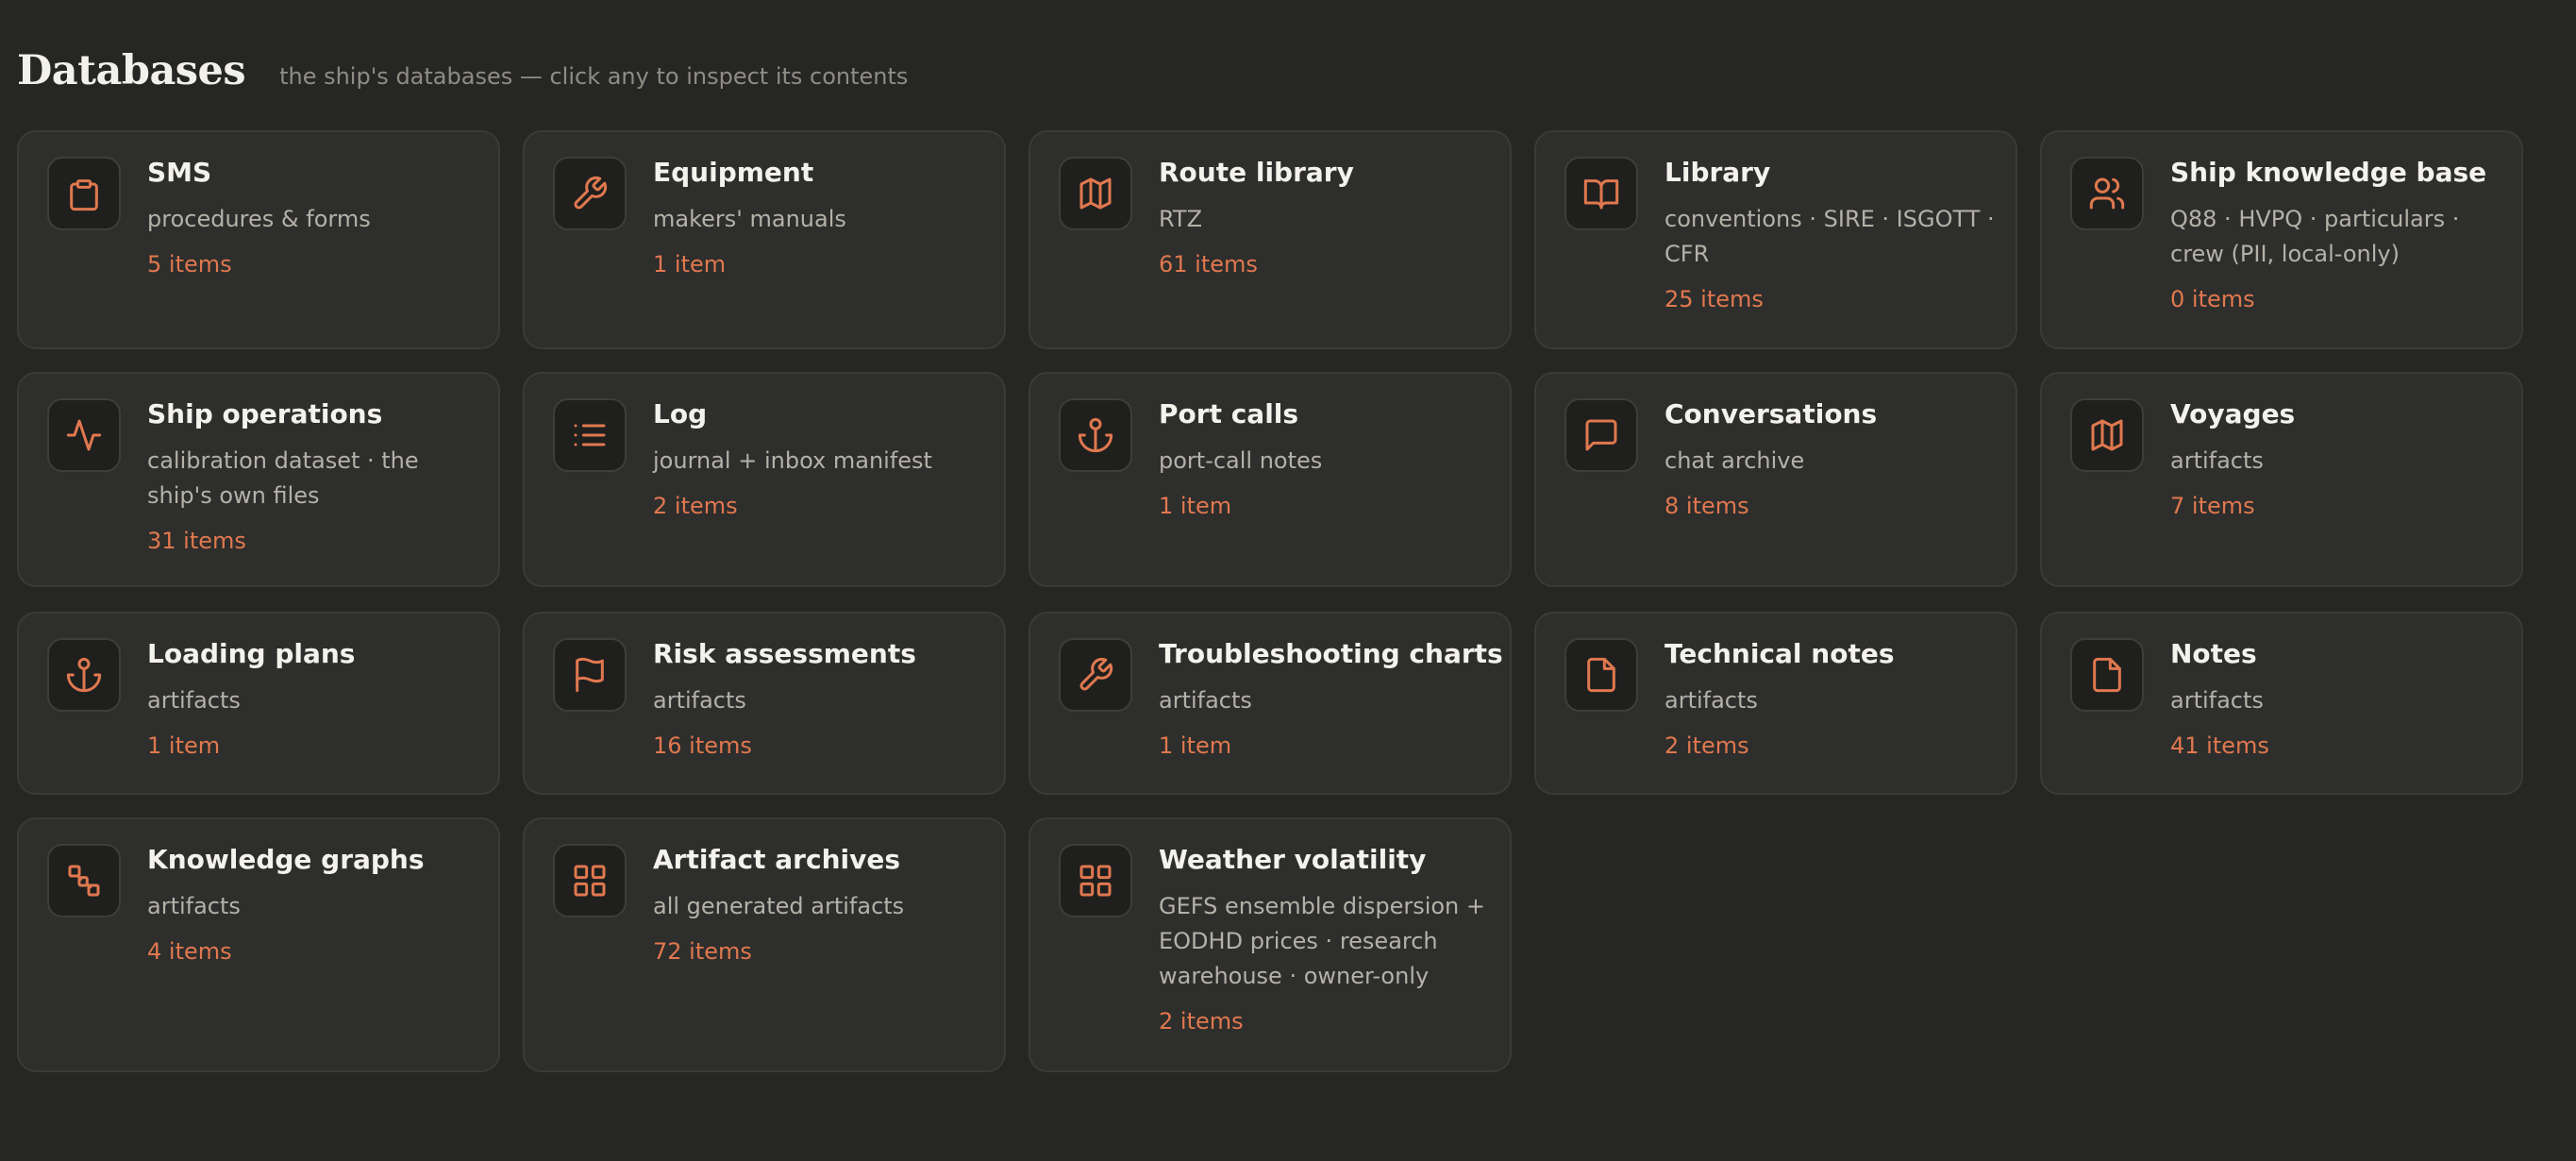 This screenshot has width=2576, height=1161. What do you see at coordinates (702, 745) in the screenshot?
I see `card-item-count: 16 items` at bounding box center [702, 745].